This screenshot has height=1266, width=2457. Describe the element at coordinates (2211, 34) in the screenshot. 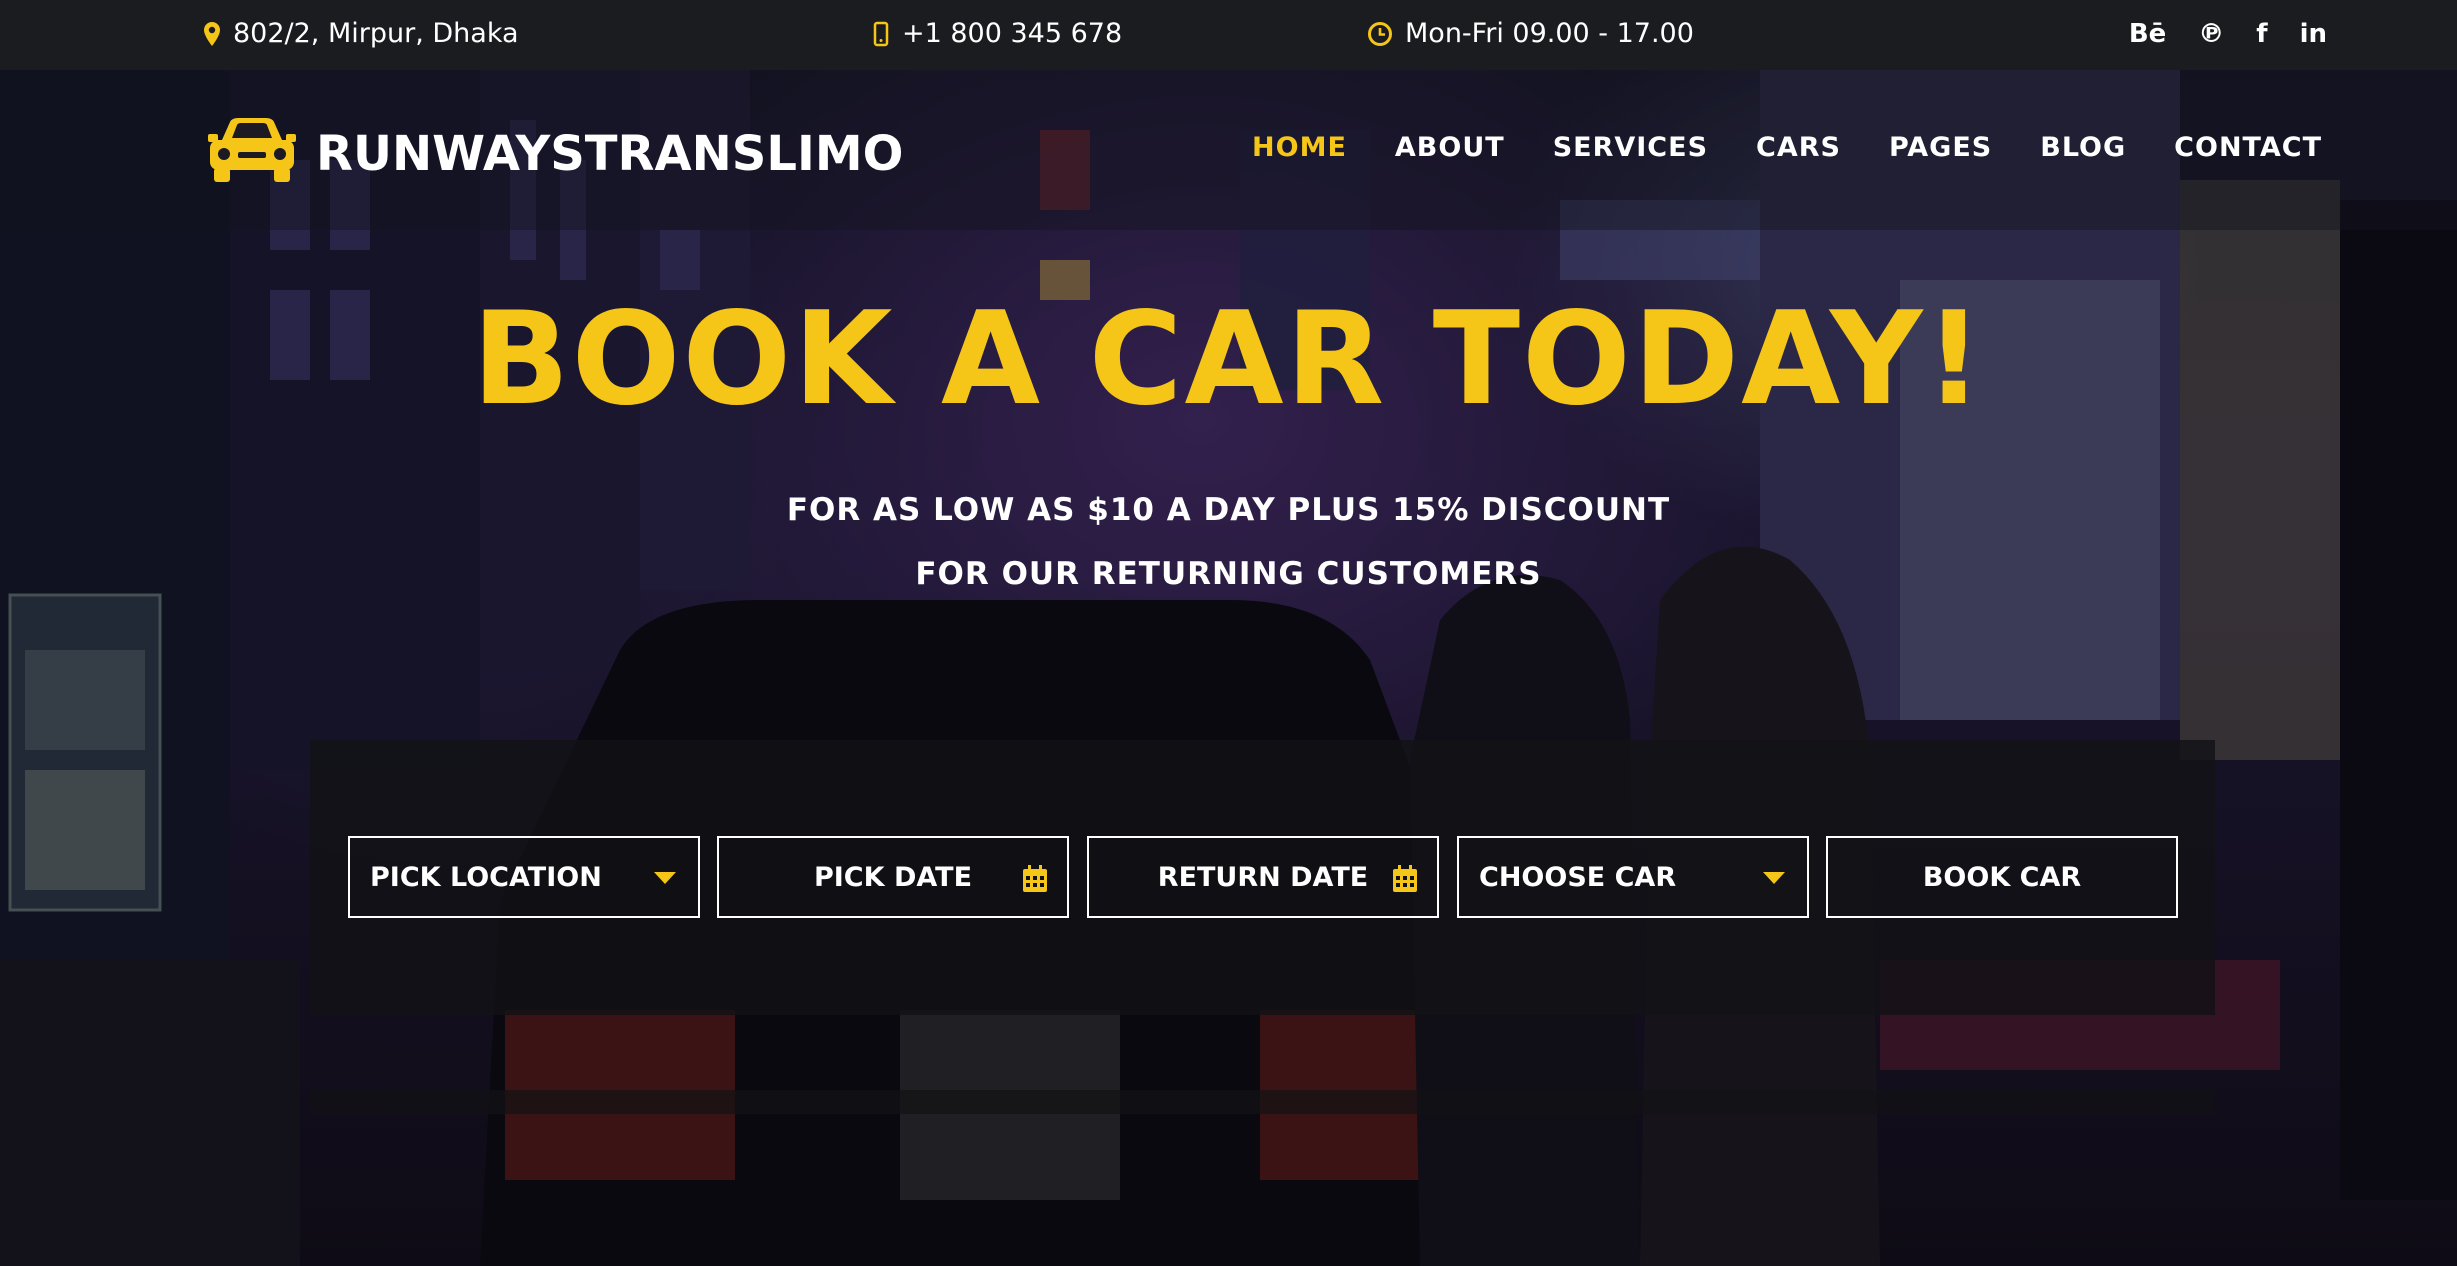

I see `pinterest-icon: ℗` at that location.